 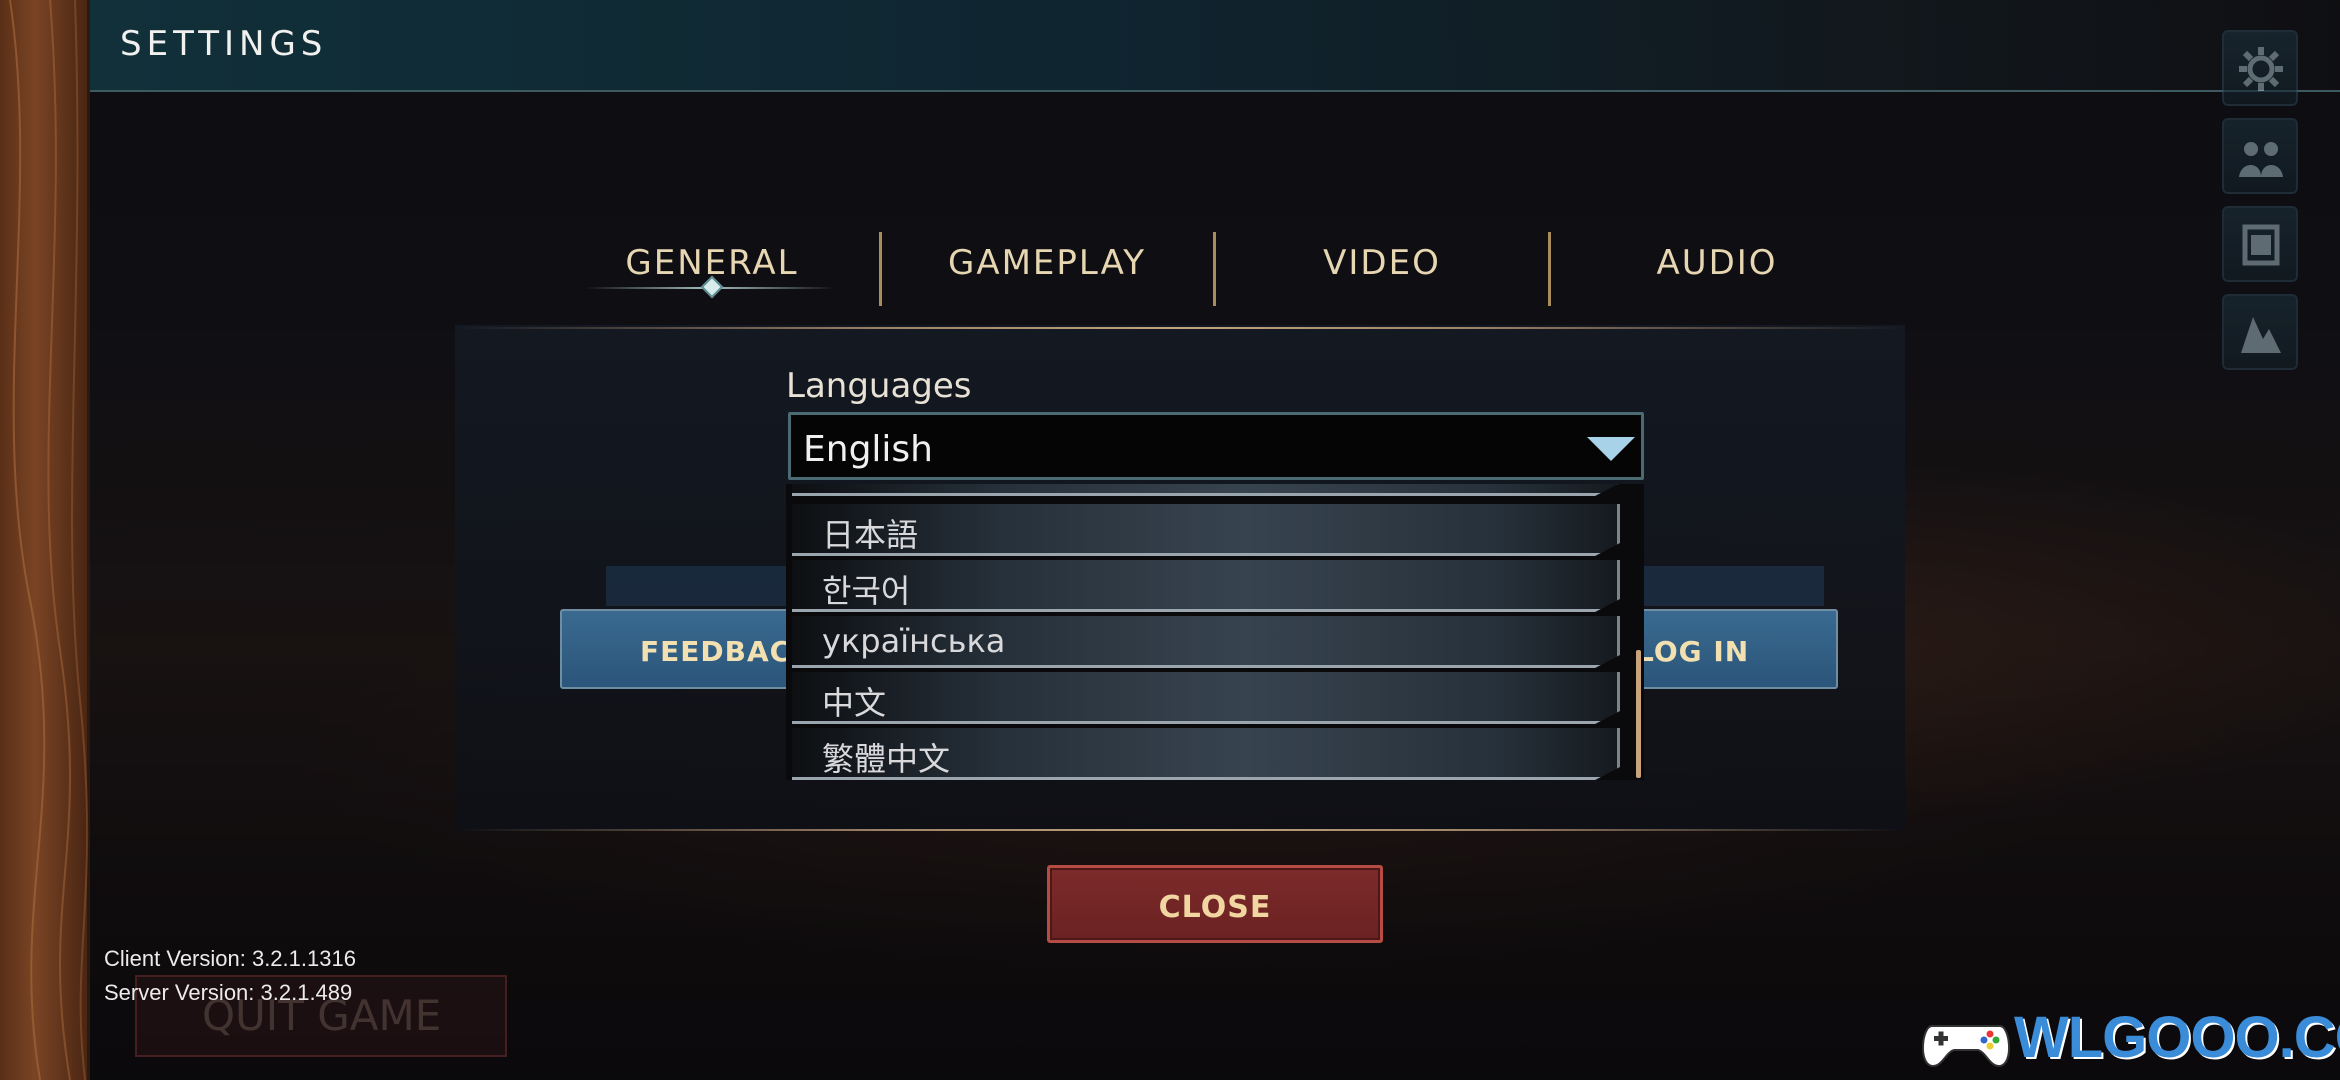 I want to click on language-dropdown-list: 日本語 한국어 українська 中文 繁體中文, so click(x=1215, y=632).